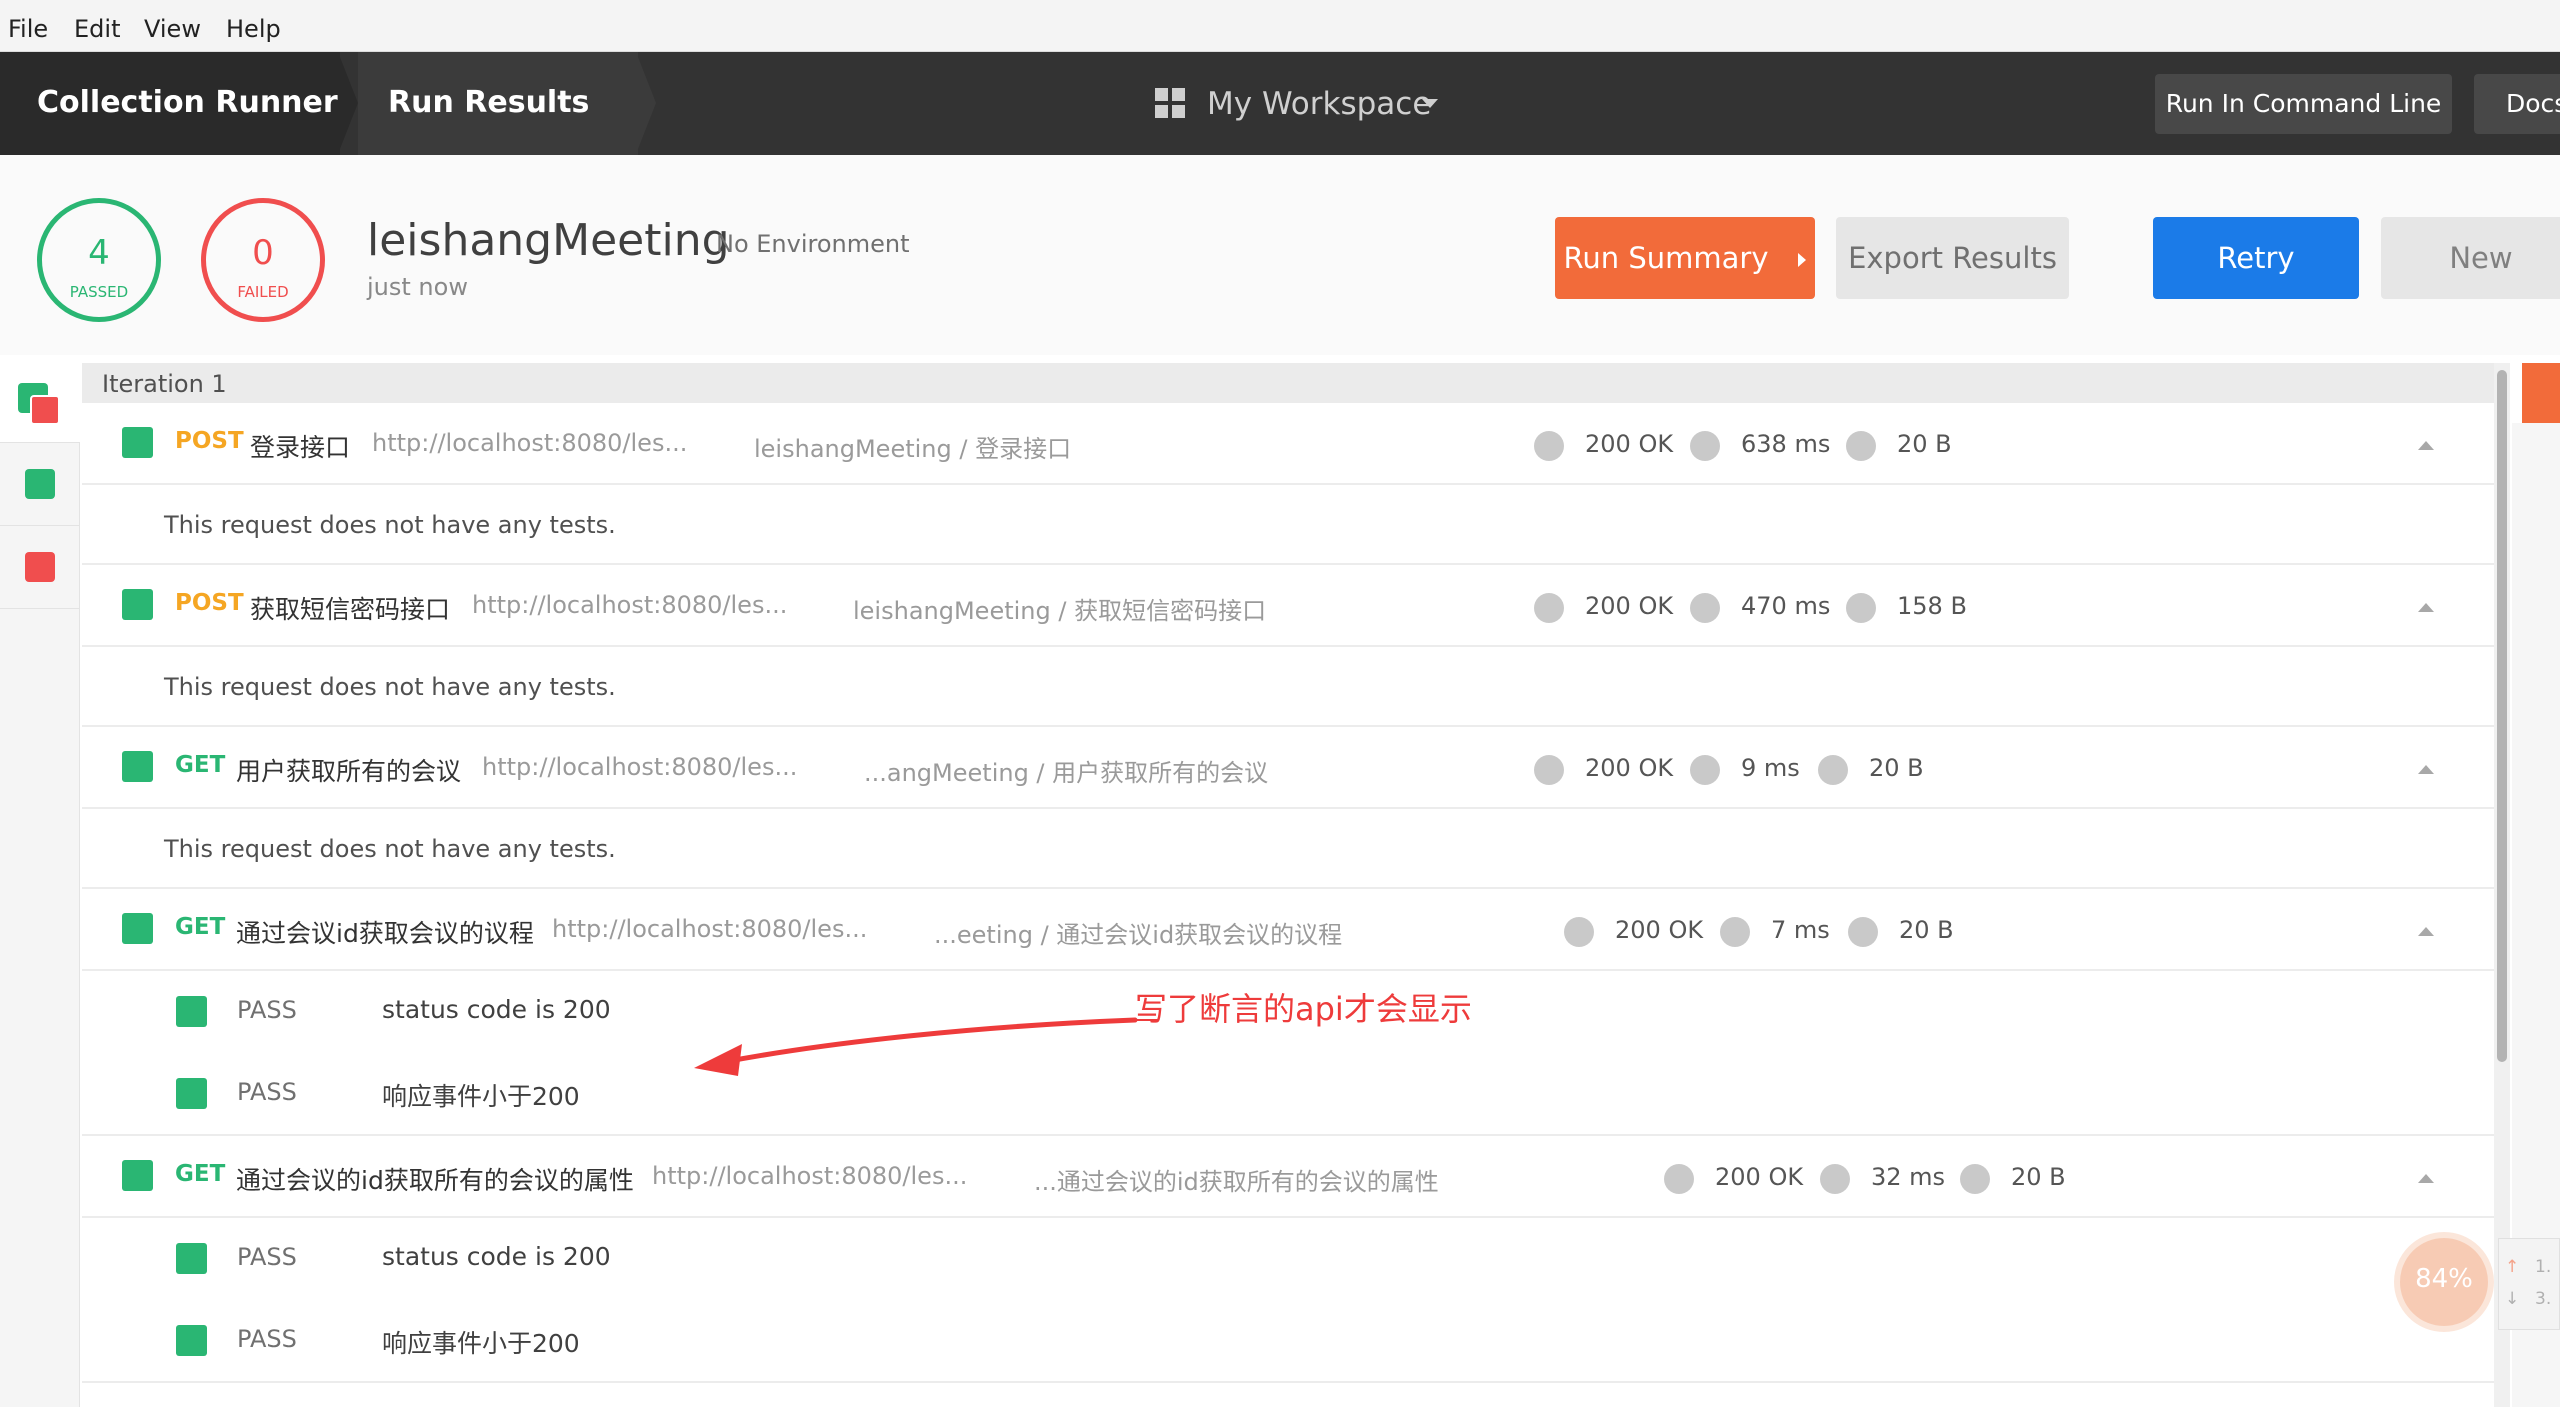 The image size is (2560, 1407). I want to click on failed-count: 0, so click(263, 253).